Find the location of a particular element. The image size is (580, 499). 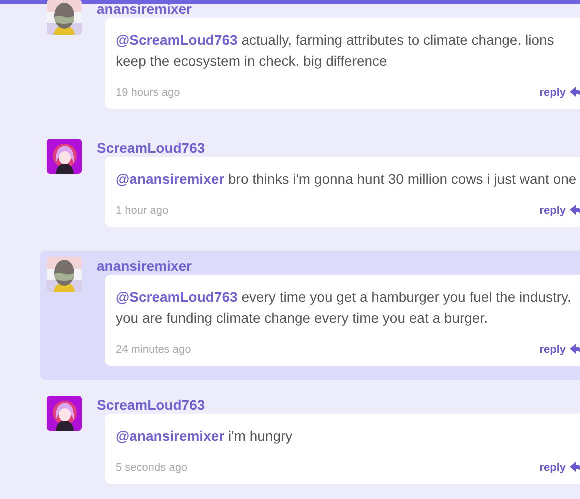

timestamp: 5 seconds ago is located at coordinates (152, 468).